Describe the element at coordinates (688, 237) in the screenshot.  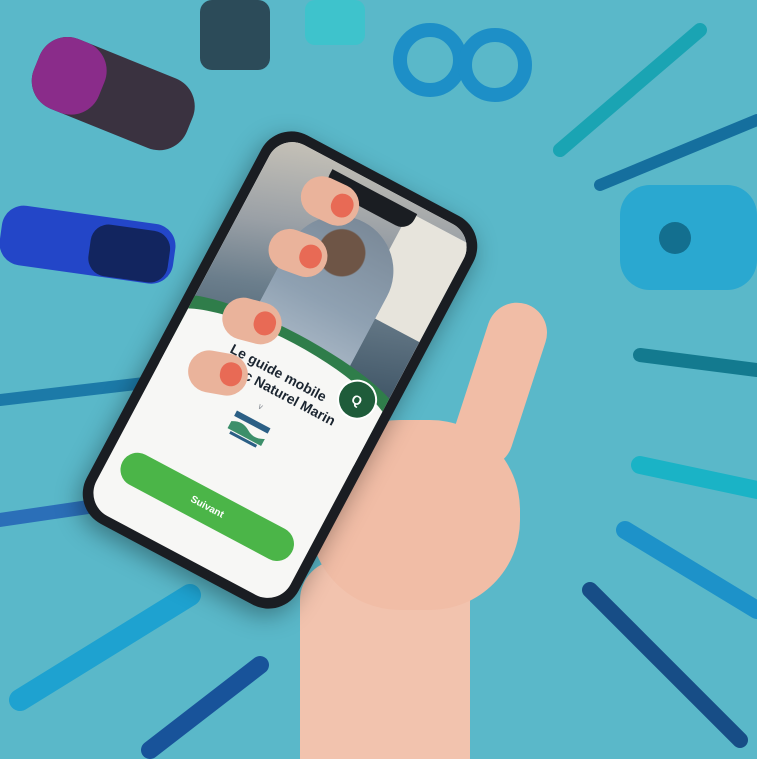
I see `pencil-sharpener` at that location.